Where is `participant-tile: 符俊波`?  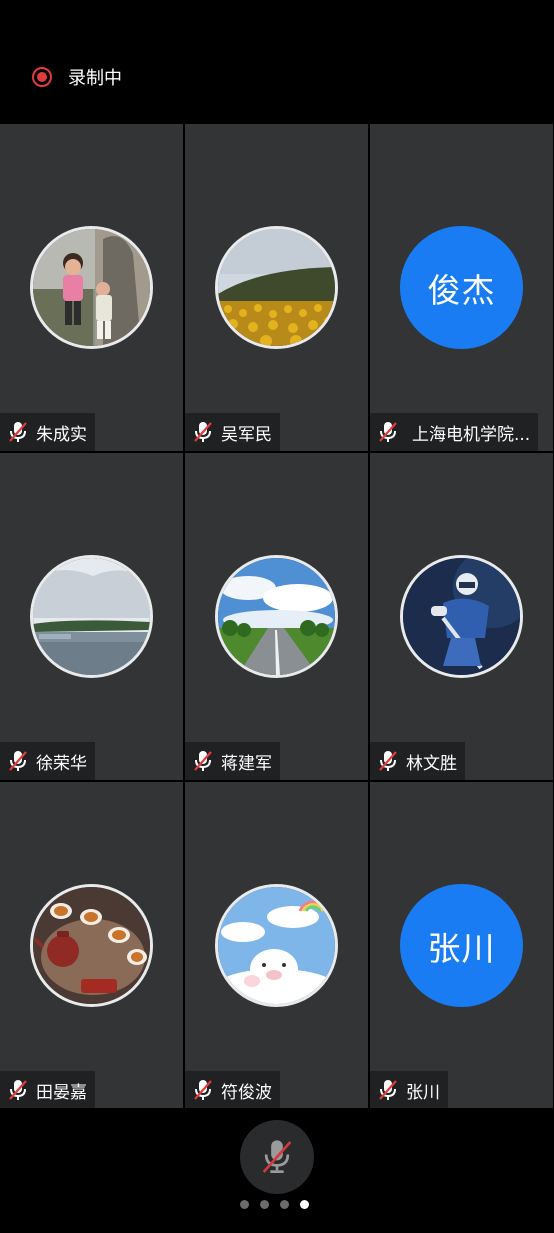
participant-tile: 符俊波 is located at coordinates (276, 945).